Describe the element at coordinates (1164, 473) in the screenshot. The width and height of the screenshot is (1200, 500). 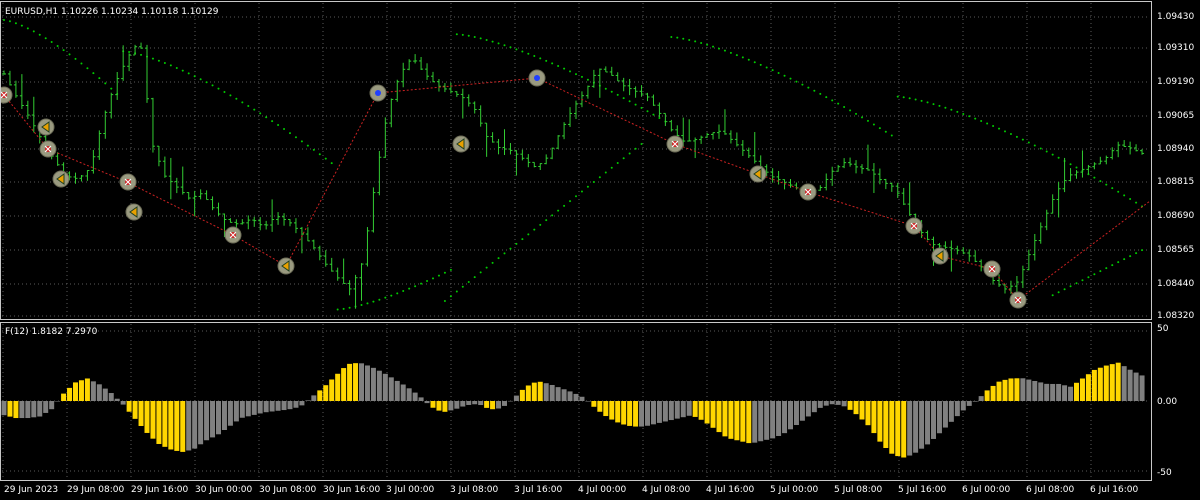
I see `indicator-level-label: -50` at that location.